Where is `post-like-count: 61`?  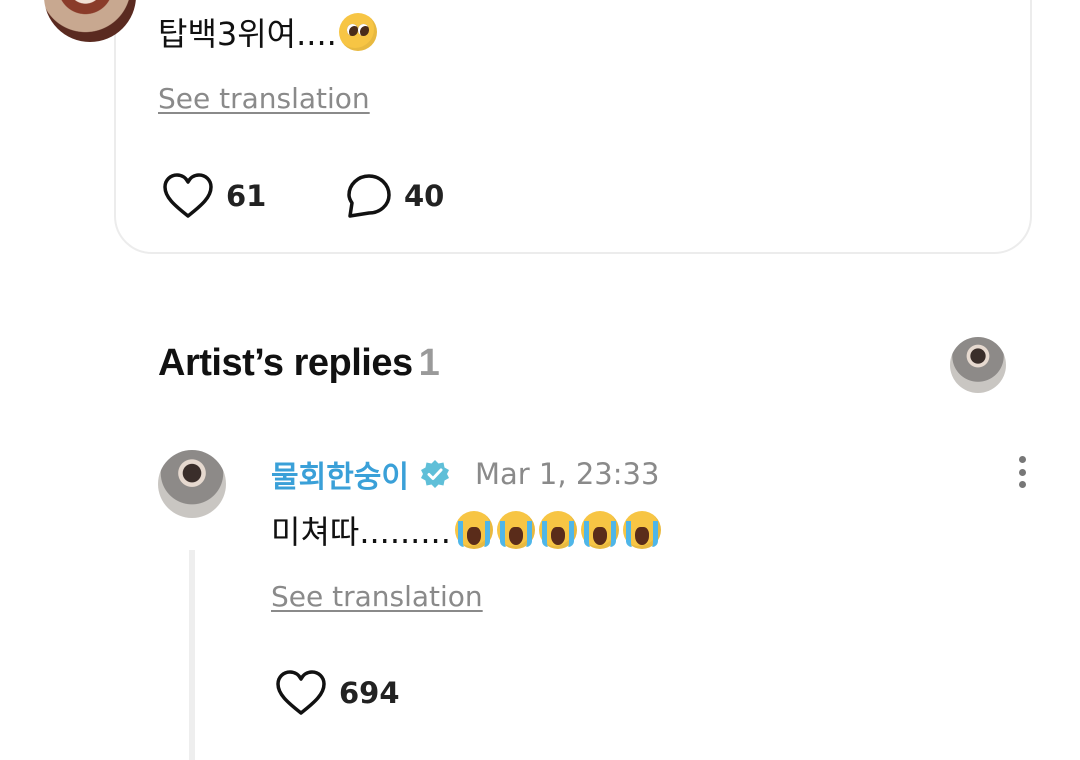
post-like-count: 61 is located at coordinates (246, 196).